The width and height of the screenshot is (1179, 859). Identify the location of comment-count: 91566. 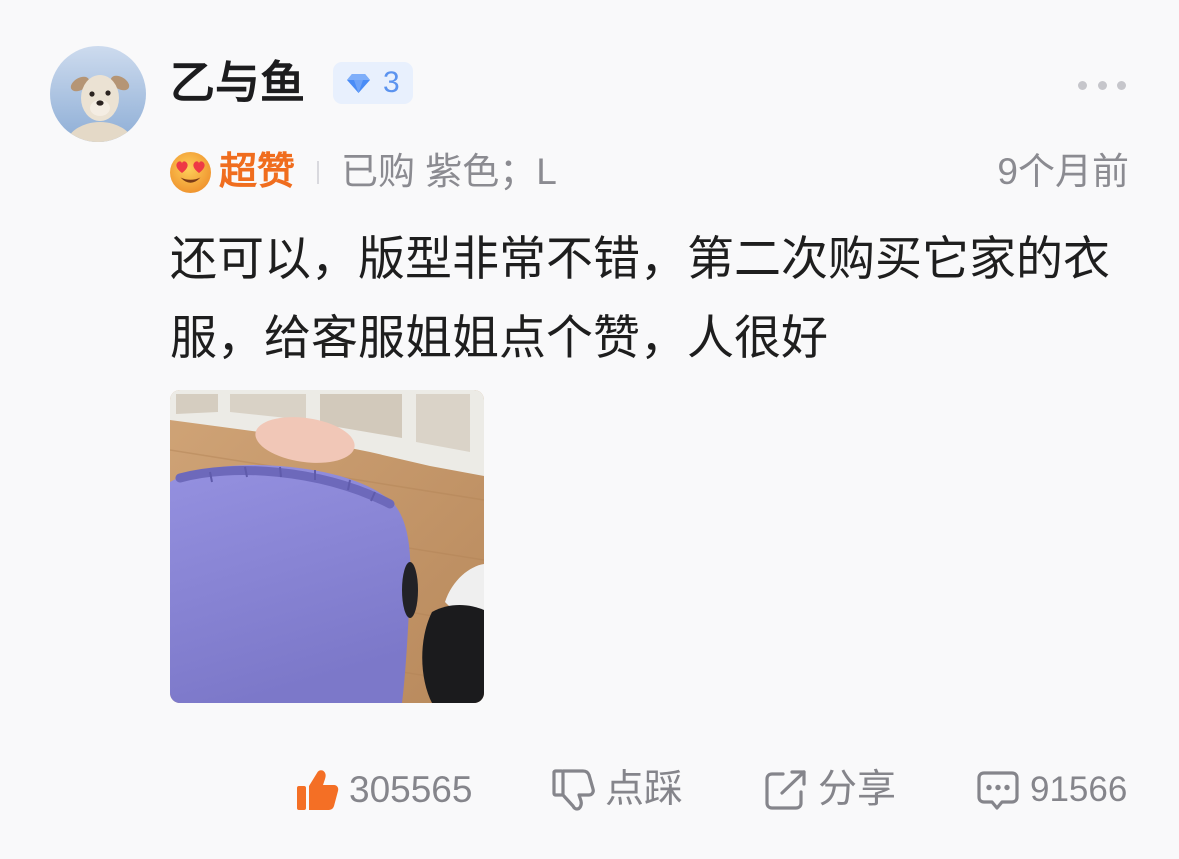
(1079, 789).